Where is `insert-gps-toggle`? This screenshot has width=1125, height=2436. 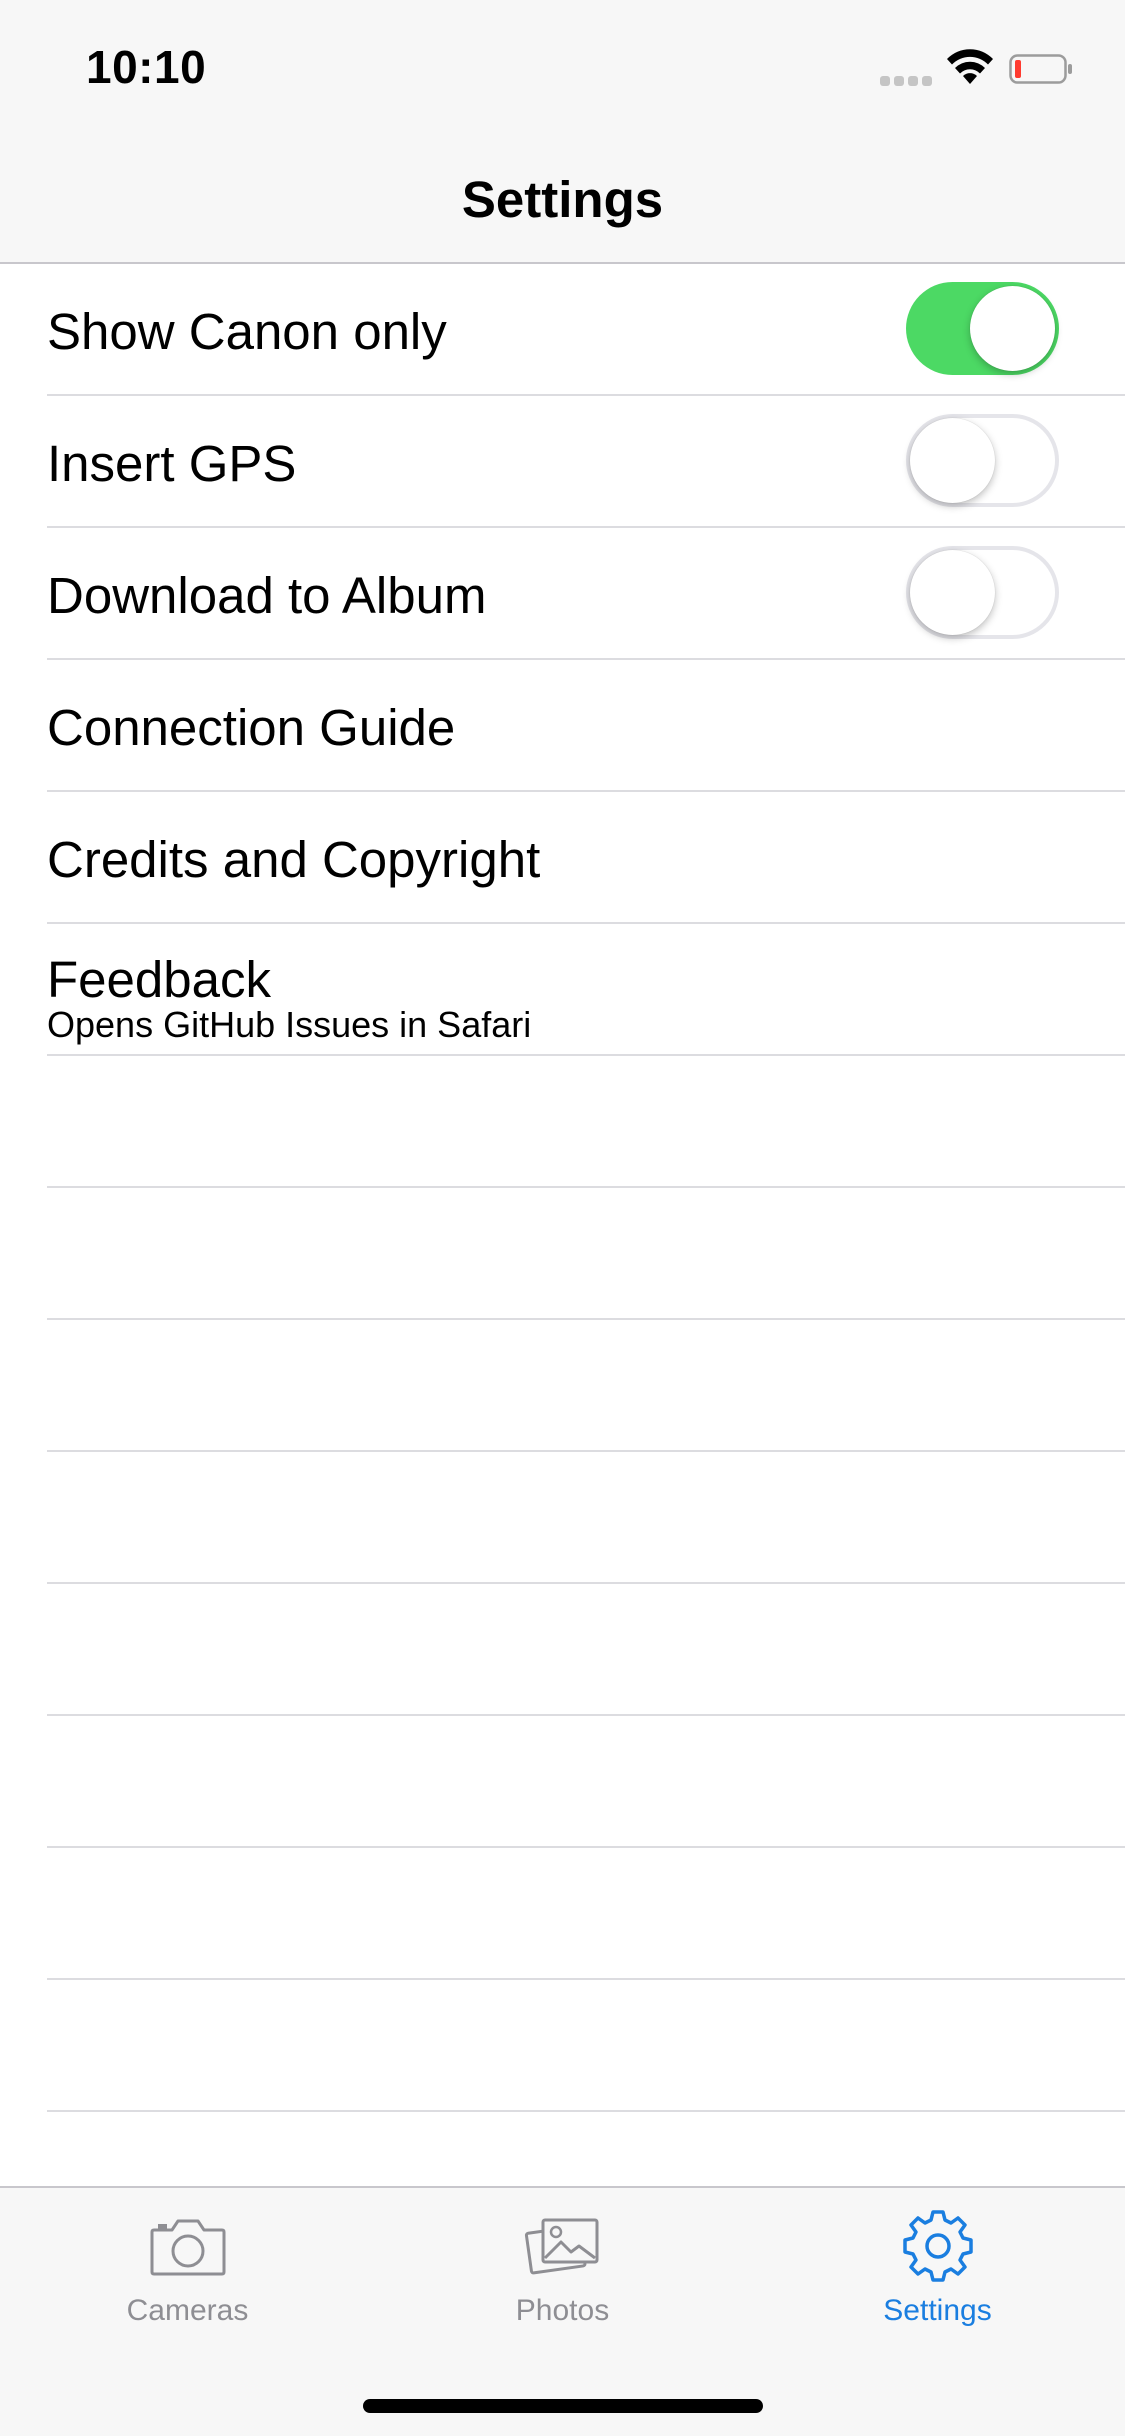
insert-gps-toggle is located at coordinates (982, 460).